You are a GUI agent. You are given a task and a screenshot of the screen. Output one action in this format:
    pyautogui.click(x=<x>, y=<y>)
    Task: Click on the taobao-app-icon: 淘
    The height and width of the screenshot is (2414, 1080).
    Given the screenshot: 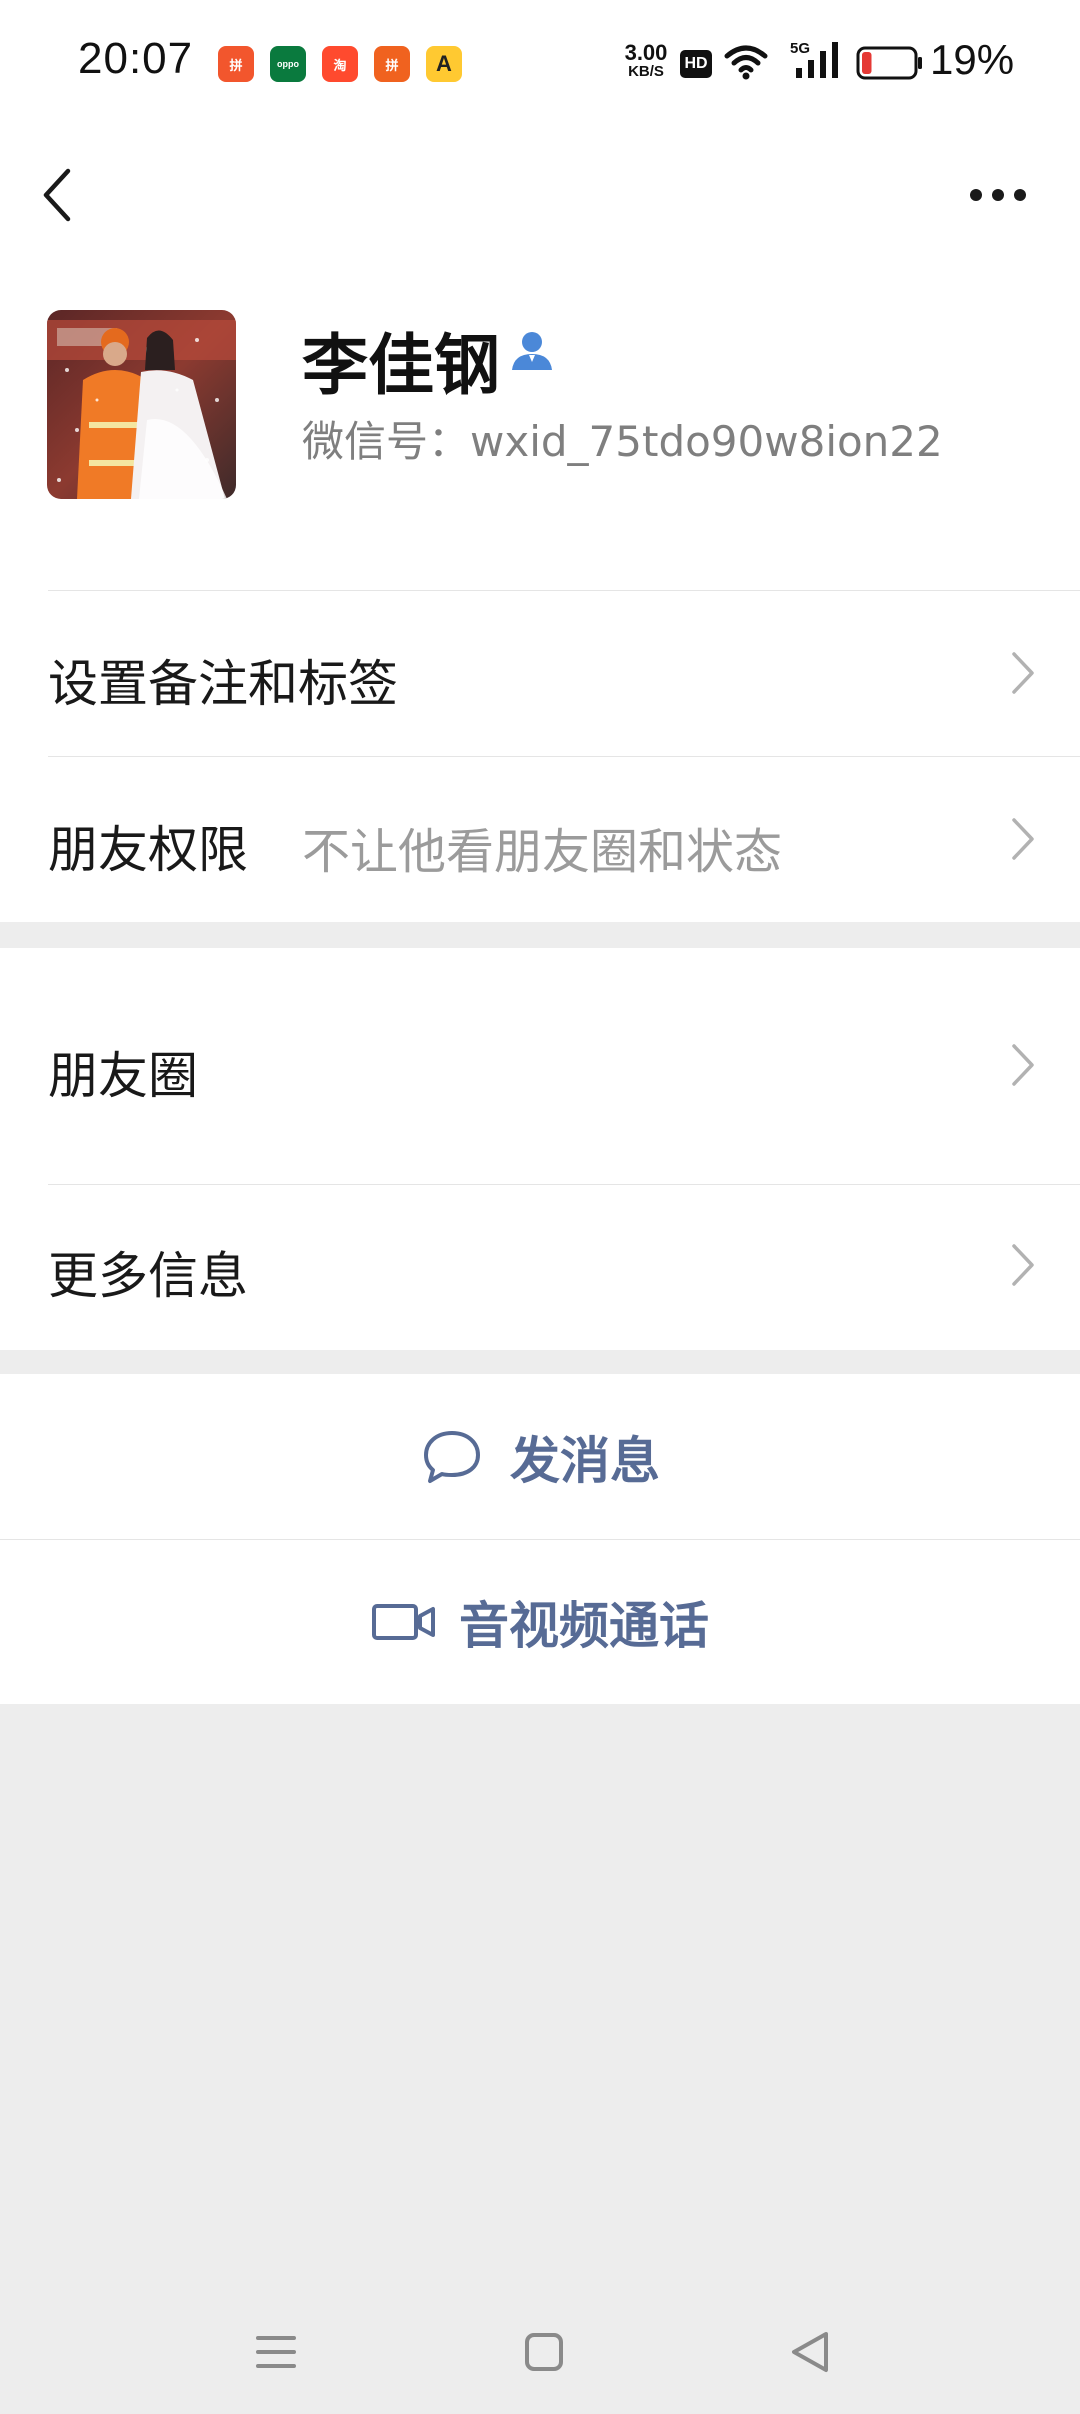 What is the action you would take?
    pyautogui.click(x=340, y=64)
    